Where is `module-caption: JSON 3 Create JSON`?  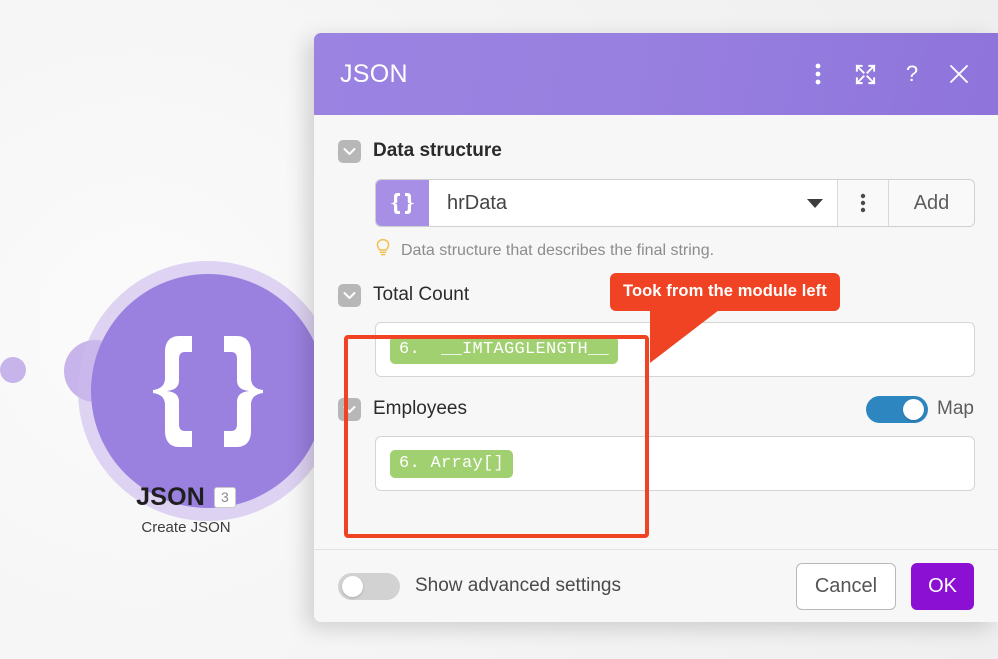 module-caption: JSON 3 Create JSON is located at coordinates (186, 509).